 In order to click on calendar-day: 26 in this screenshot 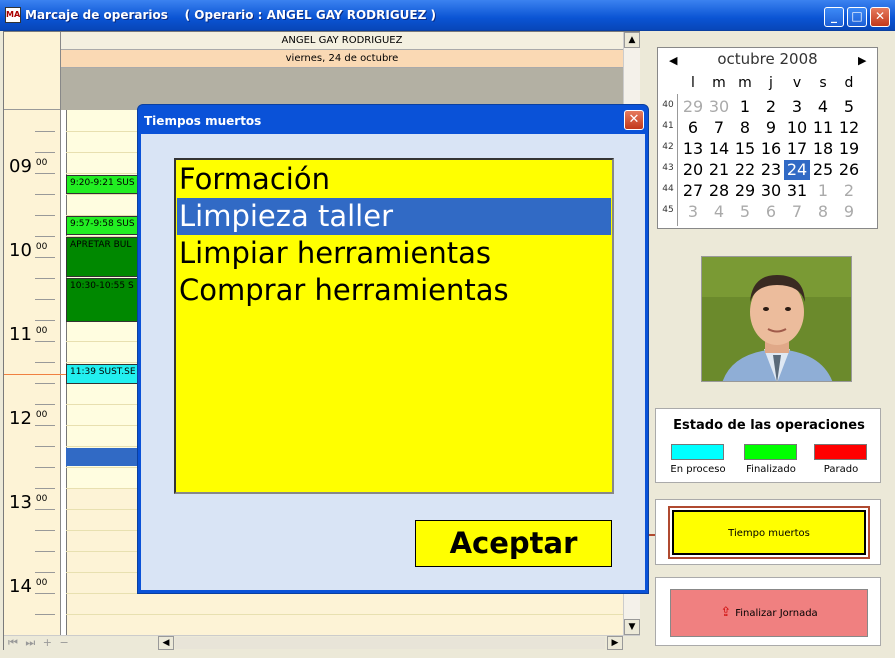, I will do `click(849, 170)`.